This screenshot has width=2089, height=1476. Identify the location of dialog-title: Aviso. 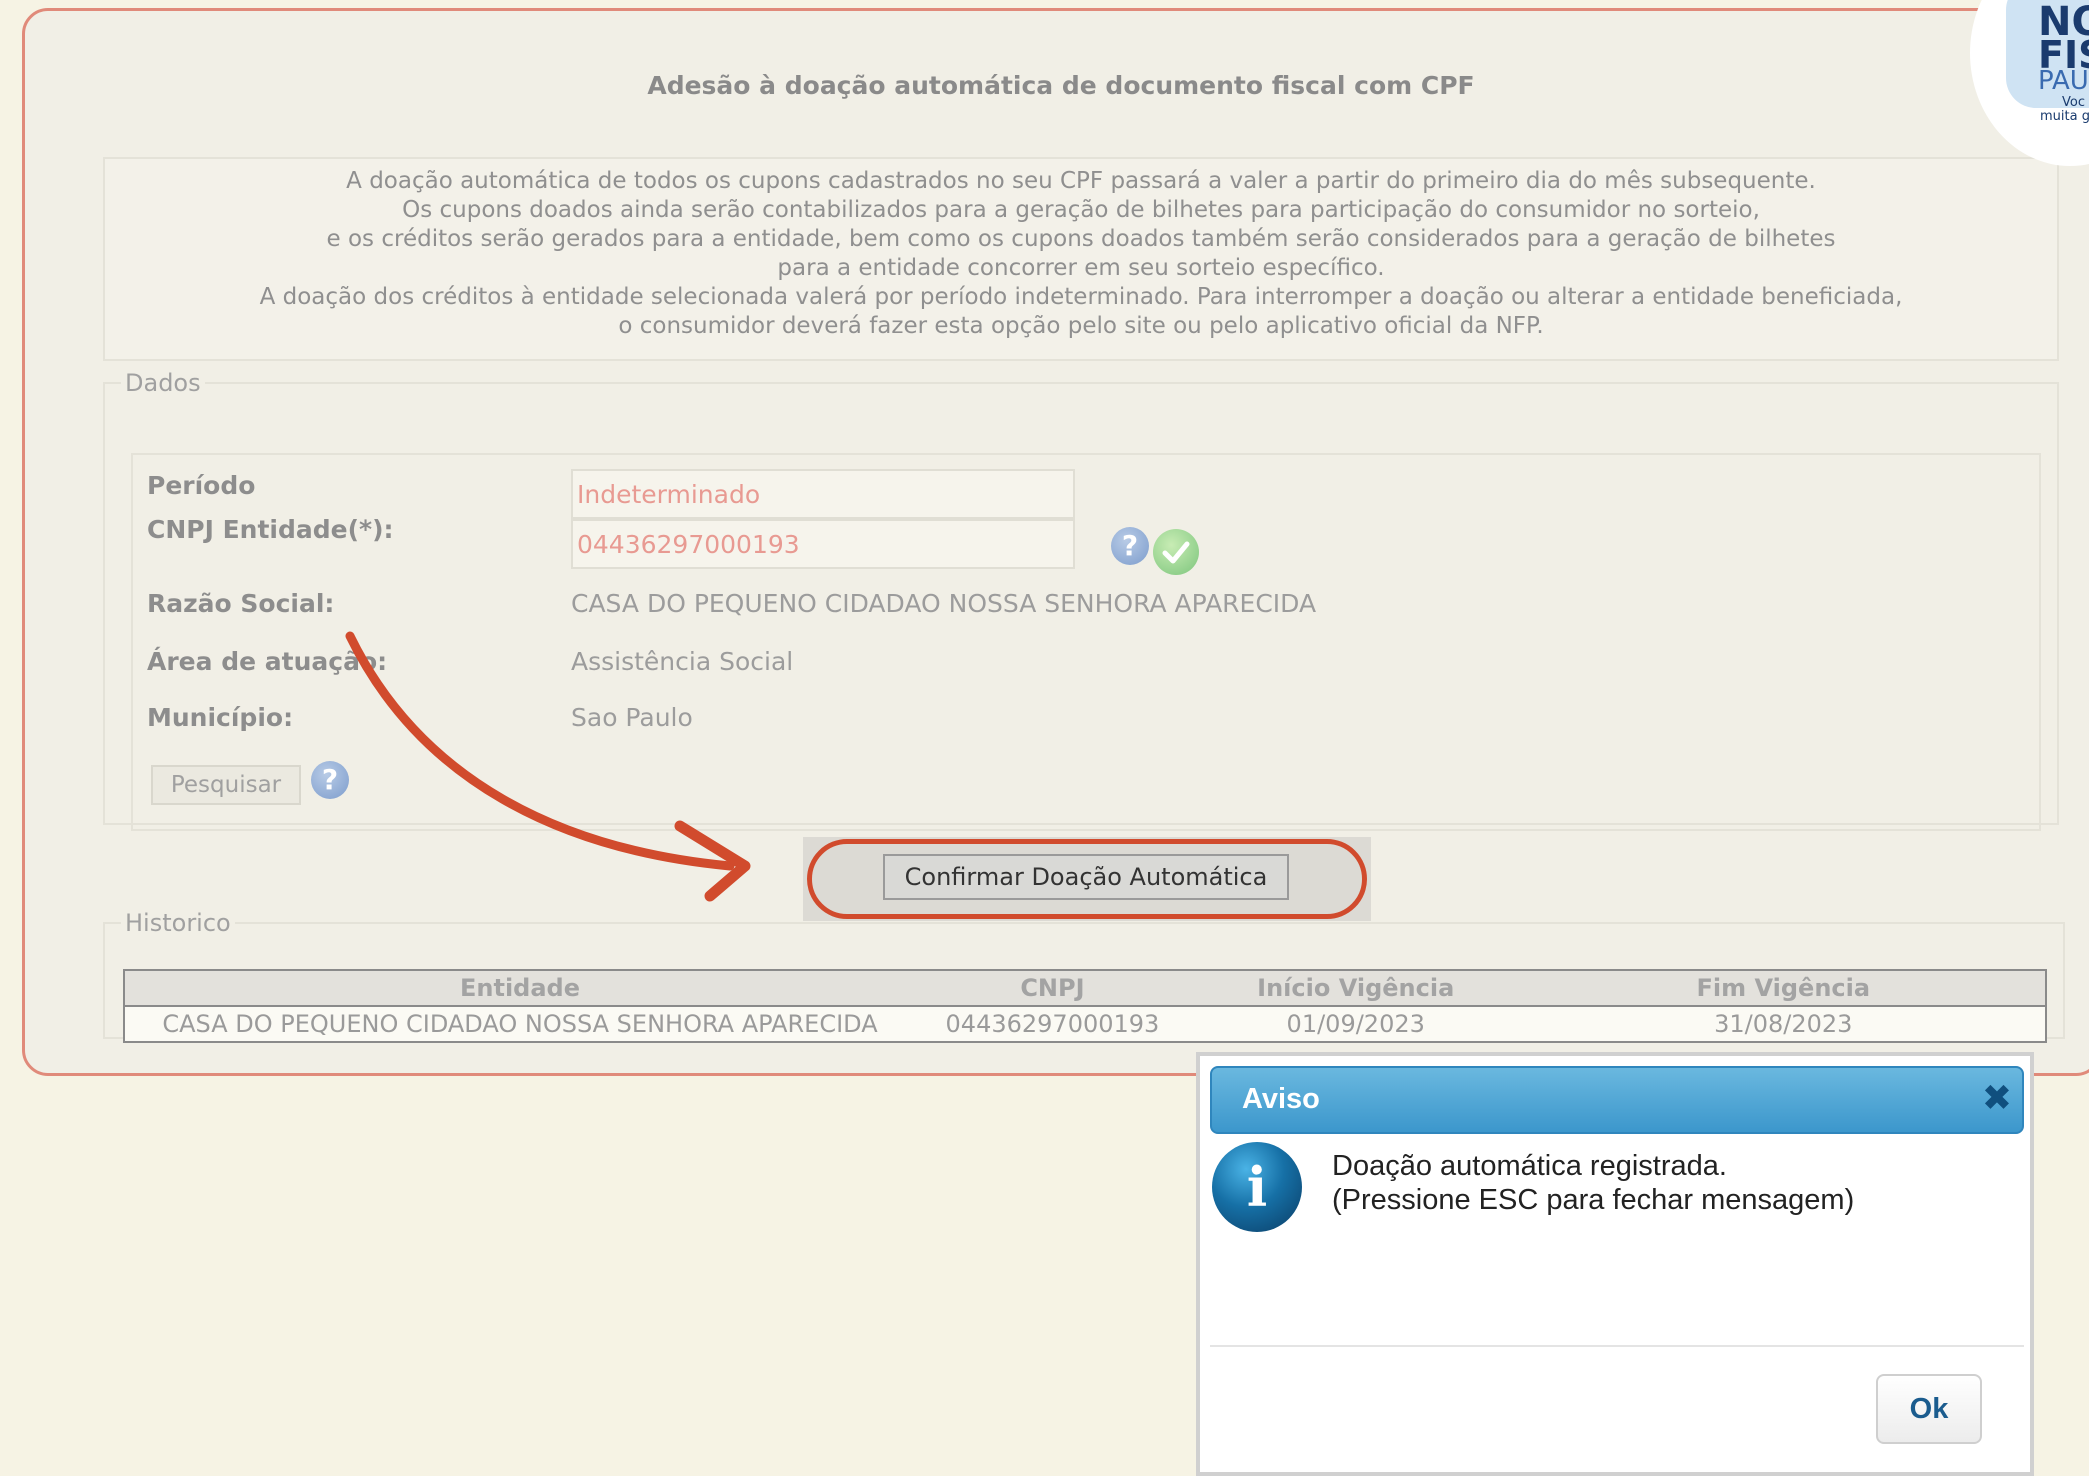
(1281, 1099).